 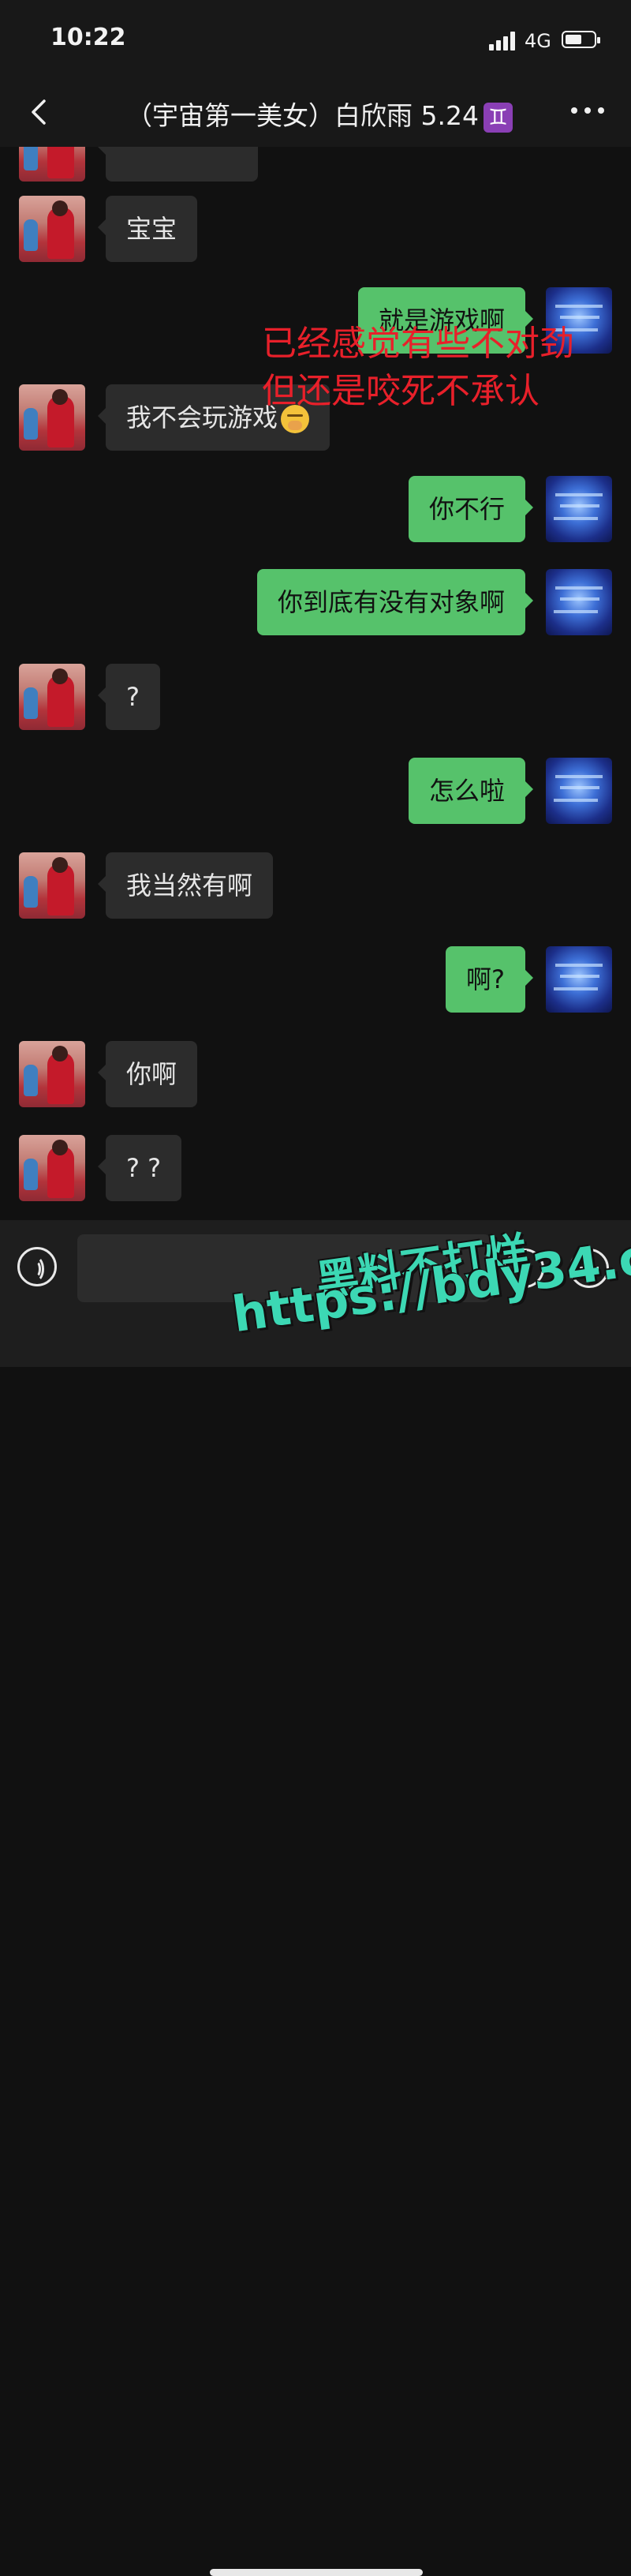 What do you see at coordinates (133, 697) in the screenshot?
I see `message-text: ?` at bounding box center [133, 697].